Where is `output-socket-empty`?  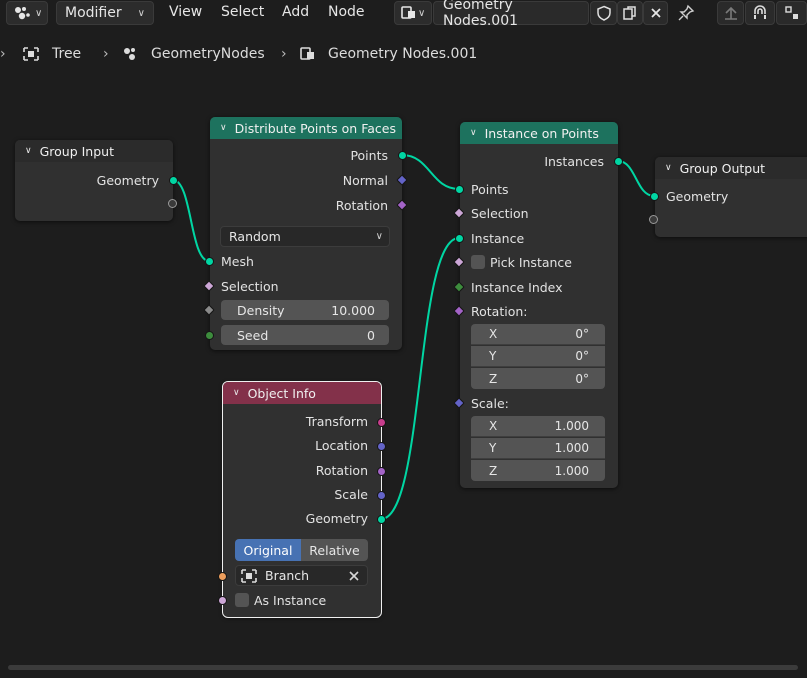 output-socket-empty is located at coordinates (172, 203).